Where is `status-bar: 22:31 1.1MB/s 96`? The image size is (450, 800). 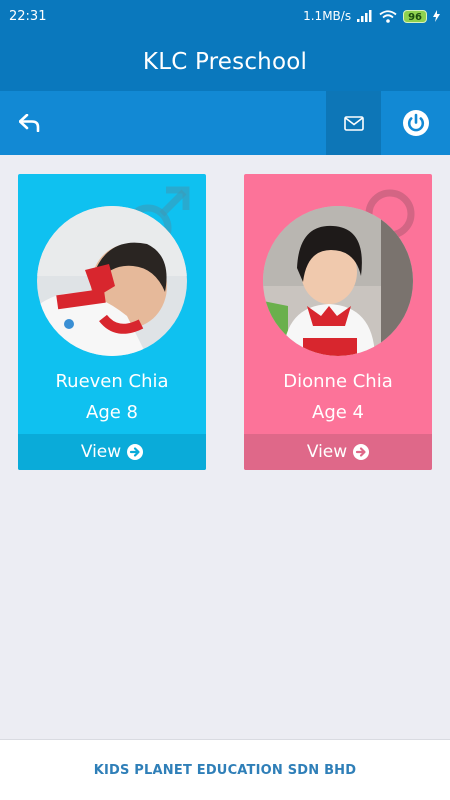
status-bar: 22:31 1.1MB/s 96 is located at coordinates (225, 16).